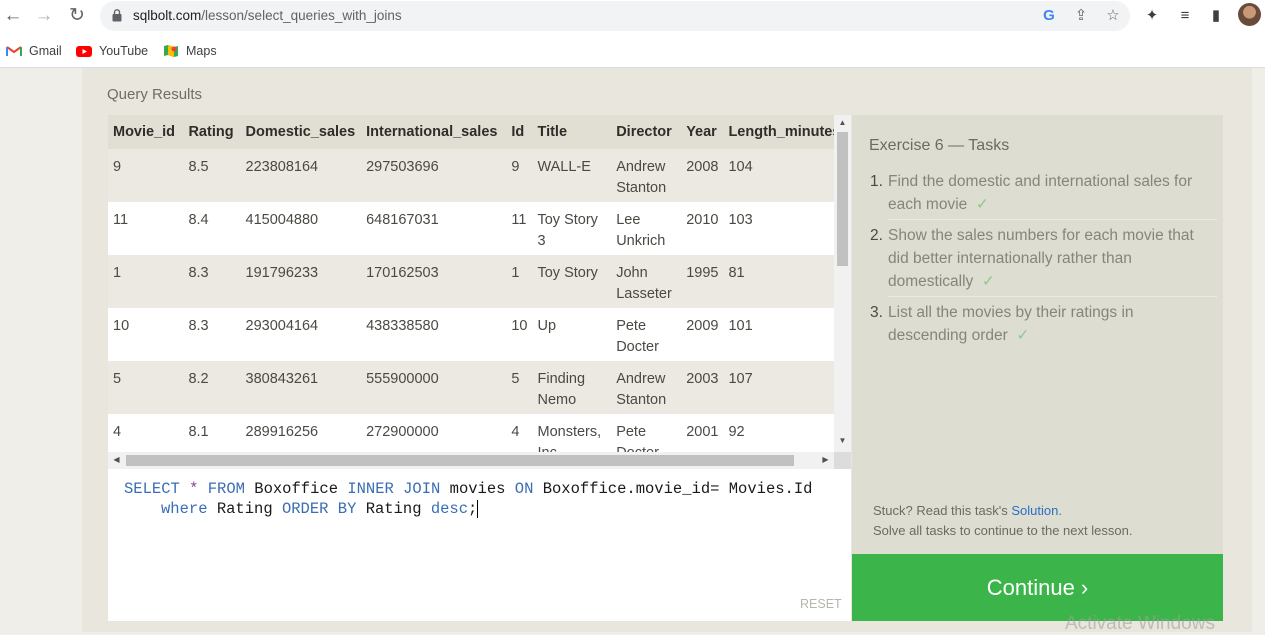  I want to click on bookmark-star-icon: ☆, so click(1113, 16).